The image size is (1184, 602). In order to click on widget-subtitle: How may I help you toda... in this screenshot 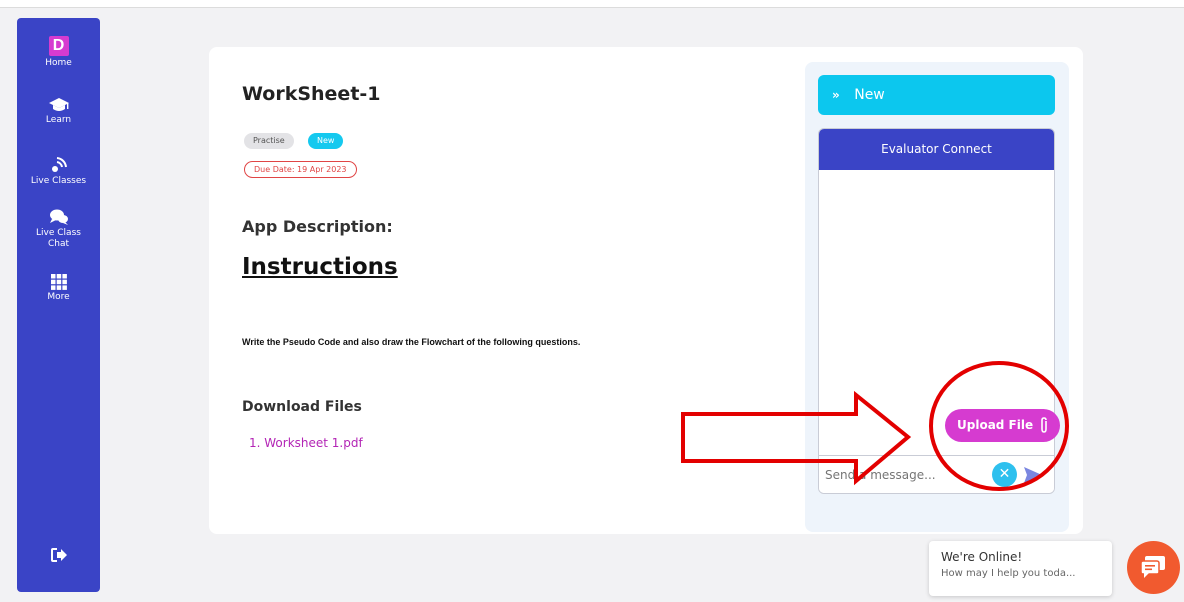, I will do `click(1008, 573)`.